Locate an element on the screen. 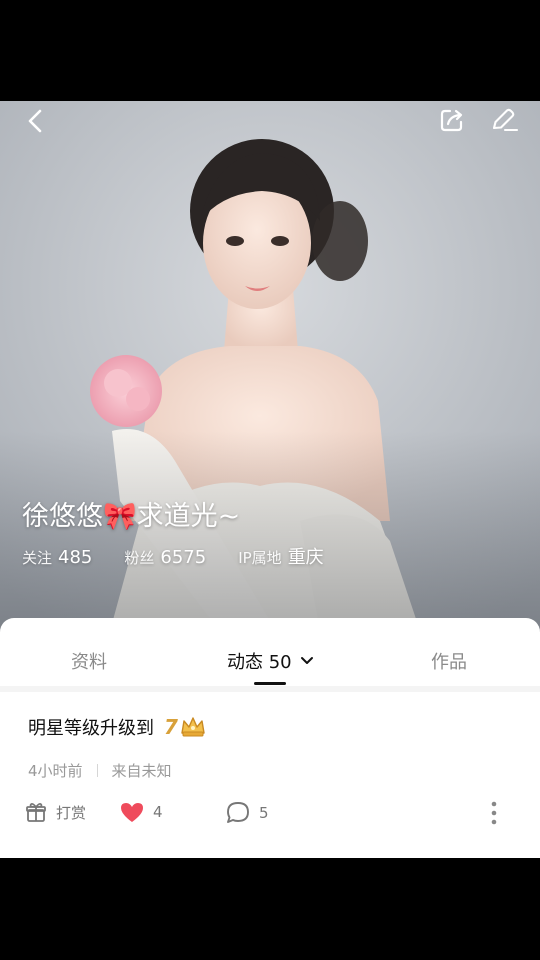 The width and height of the screenshot is (540, 960). gift-icon is located at coordinates (36, 812).